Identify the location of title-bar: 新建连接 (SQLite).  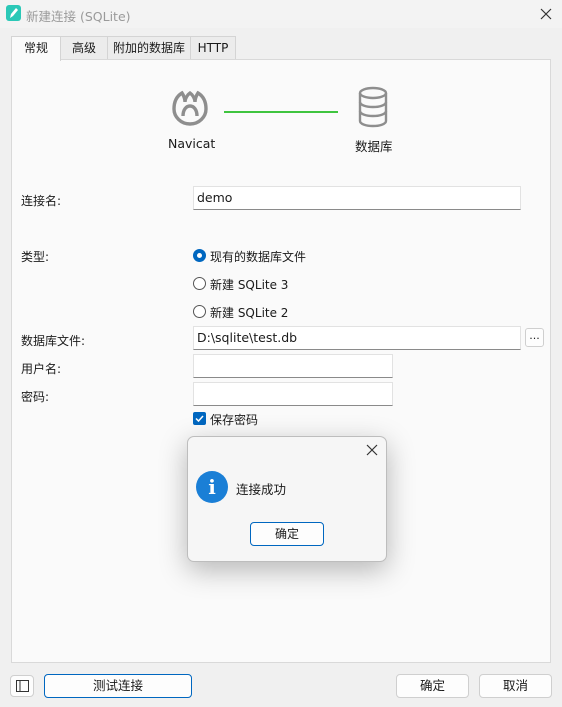
(281, 14).